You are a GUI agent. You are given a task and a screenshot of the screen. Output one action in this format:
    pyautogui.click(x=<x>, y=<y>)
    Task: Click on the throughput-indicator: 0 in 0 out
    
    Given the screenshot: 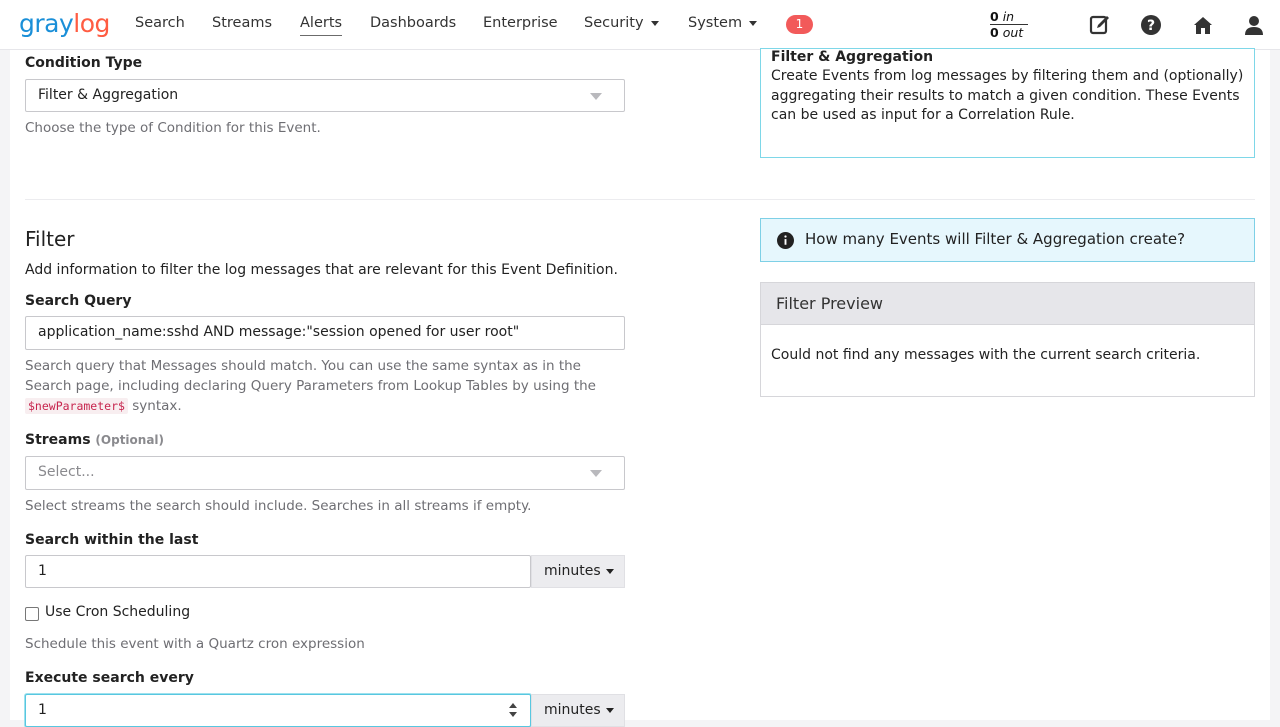 What is the action you would take?
    pyautogui.click(x=1009, y=24)
    